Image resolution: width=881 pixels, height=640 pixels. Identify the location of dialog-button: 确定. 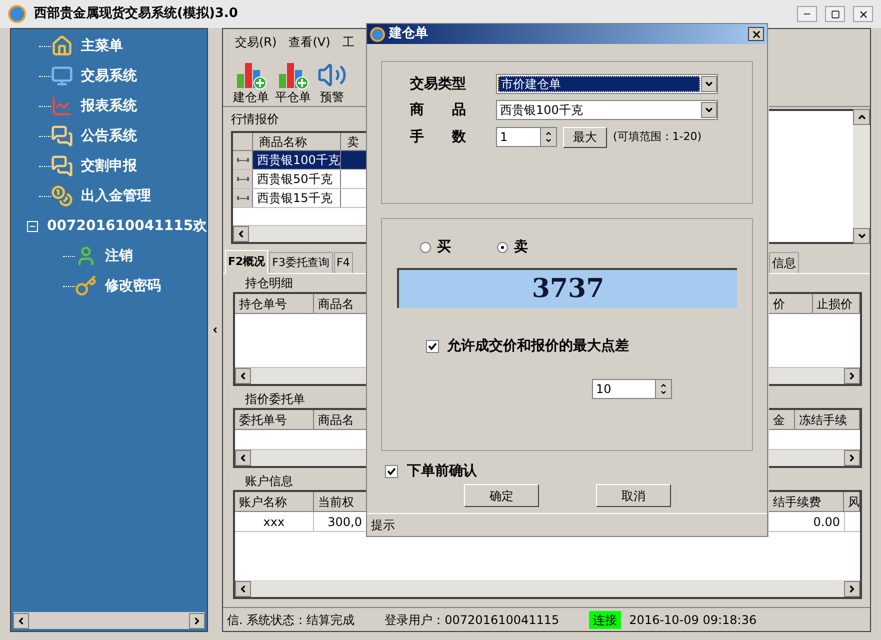
(501, 495).